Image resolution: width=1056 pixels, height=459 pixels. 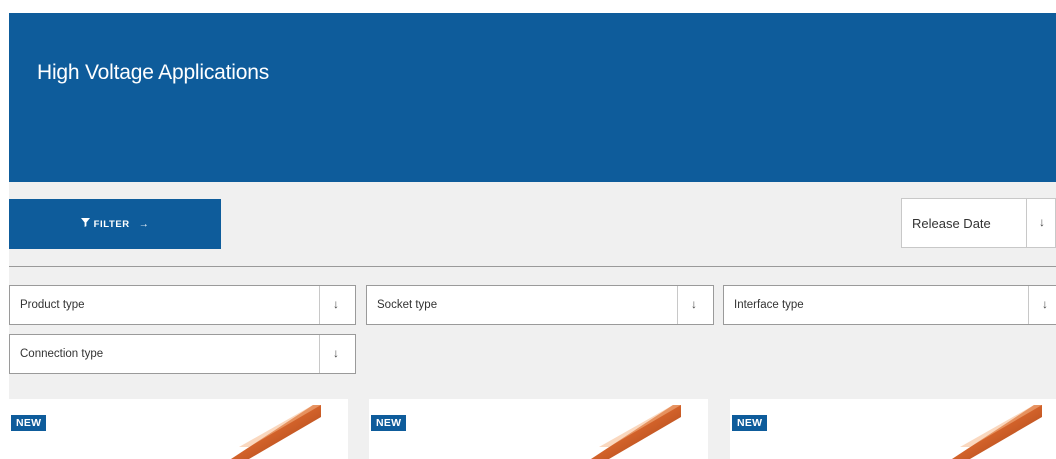 I want to click on filter-button: FILTER →, so click(x=115, y=224).